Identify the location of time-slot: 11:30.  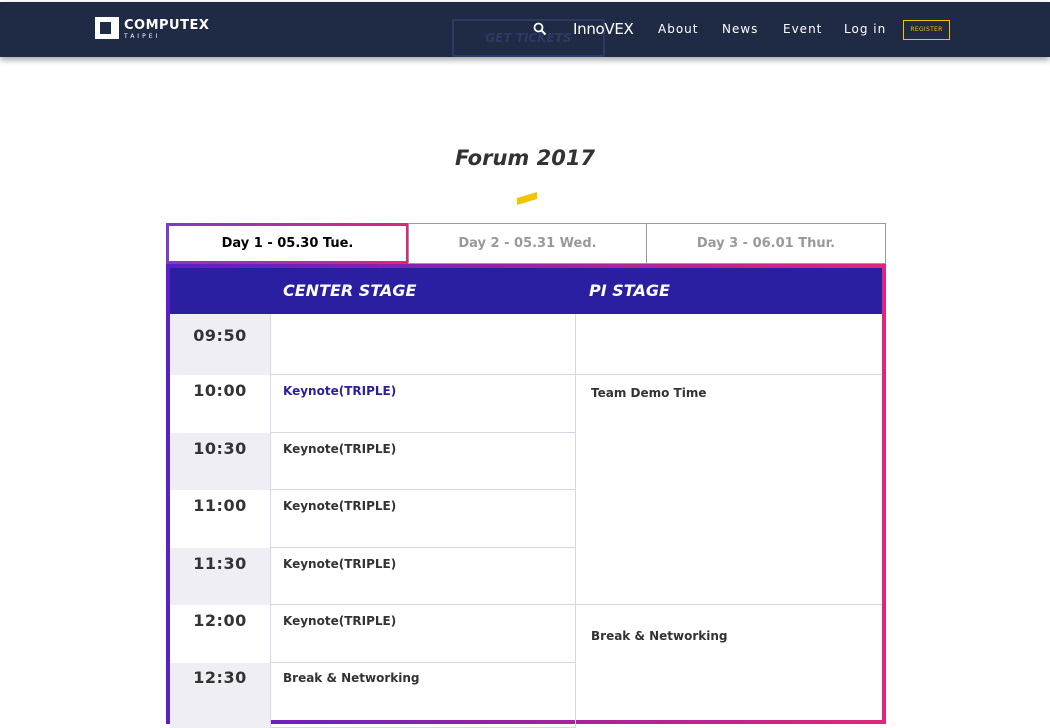
(220, 576).